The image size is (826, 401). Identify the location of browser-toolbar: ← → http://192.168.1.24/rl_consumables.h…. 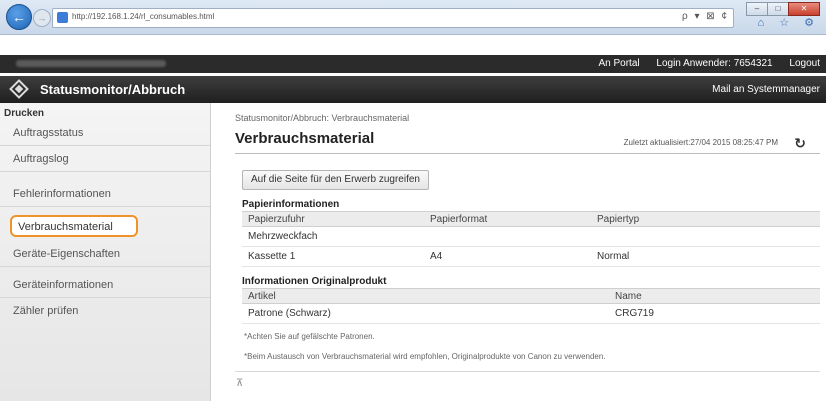
(413, 17).